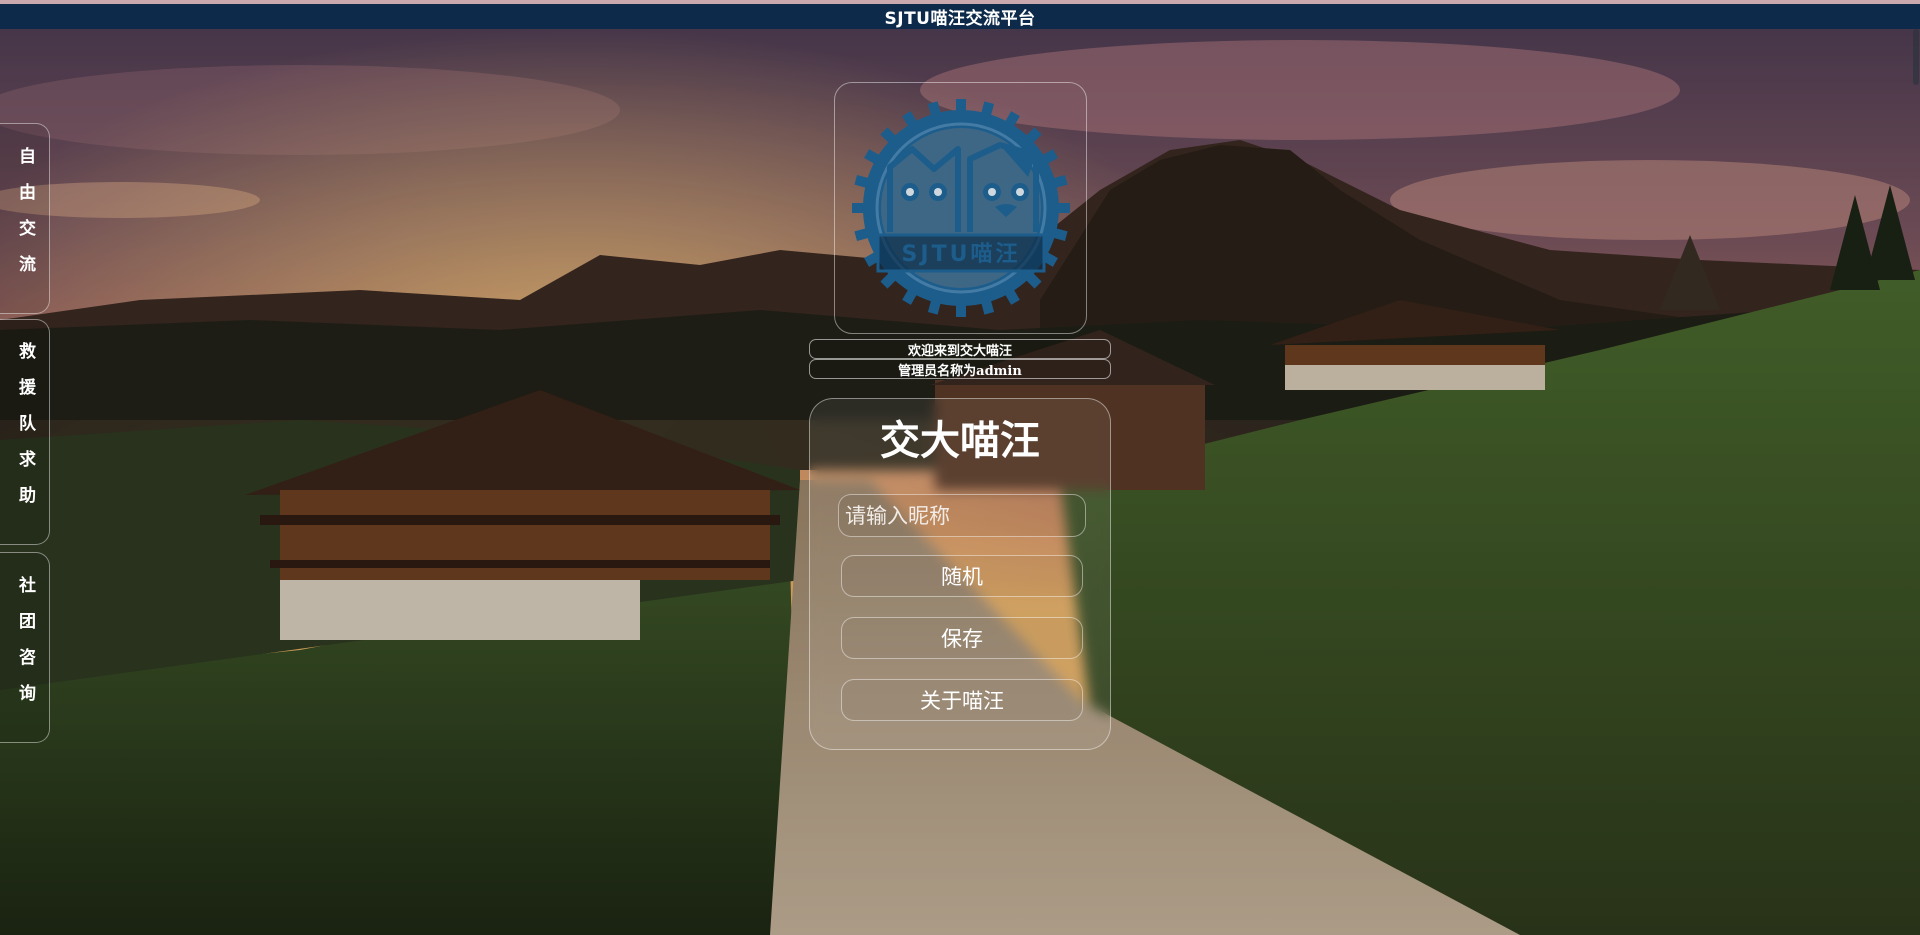 The height and width of the screenshot is (935, 1920). I want to click on about-button: 关于喵汪, so click(962, 700).